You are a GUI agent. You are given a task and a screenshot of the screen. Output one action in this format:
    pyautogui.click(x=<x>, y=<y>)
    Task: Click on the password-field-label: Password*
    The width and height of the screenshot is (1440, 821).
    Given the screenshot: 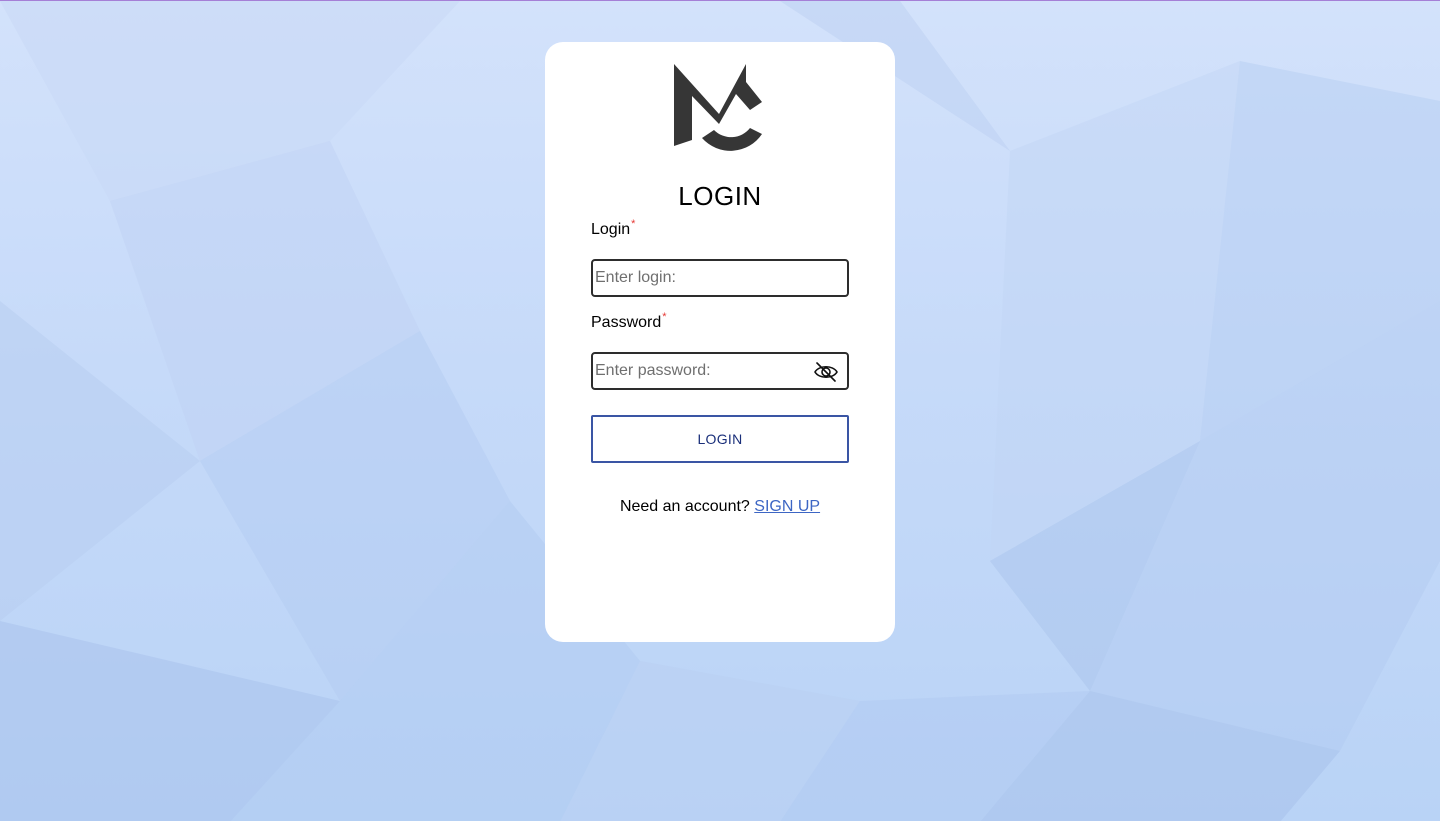 What is the action you would take?
    pyautogui.click(x=629, y=321)
    